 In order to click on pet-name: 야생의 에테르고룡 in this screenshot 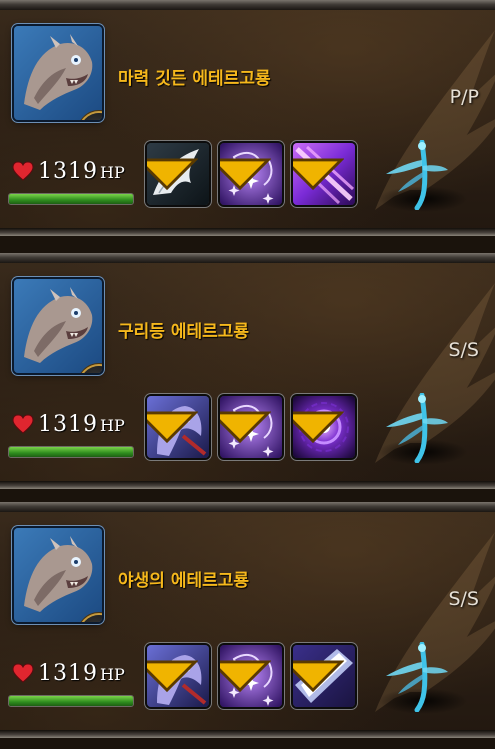, I will do `click(184, 581)`.